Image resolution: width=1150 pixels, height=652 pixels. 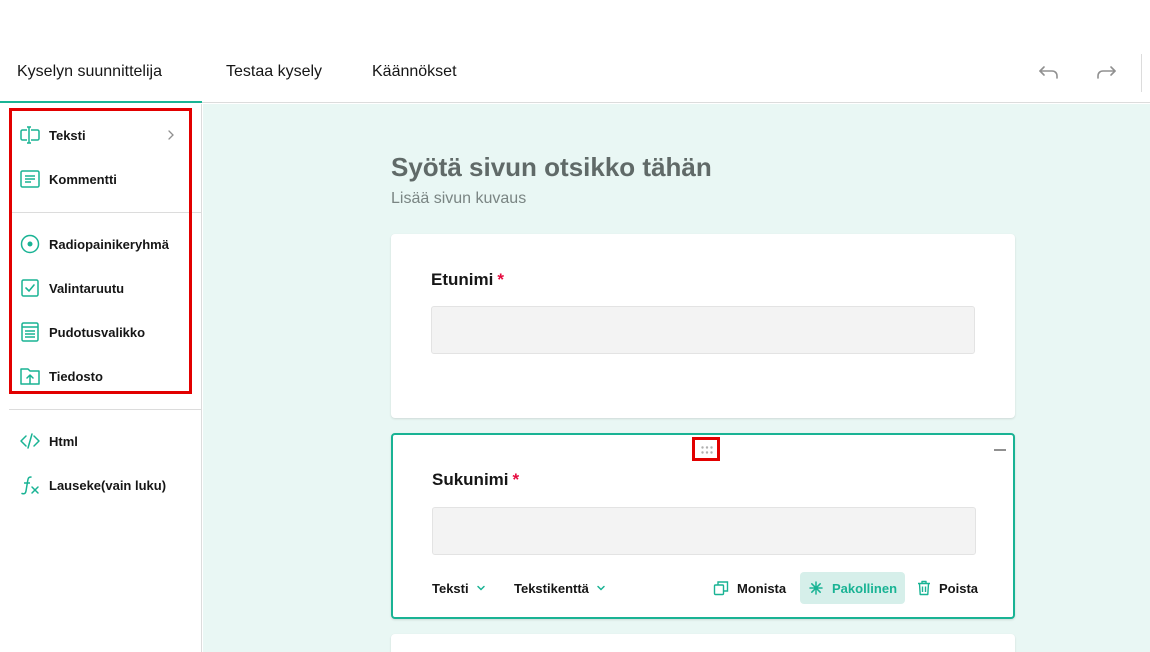 What do you see at coordinates (414, 72) in the screenshot?
I see `tab-translations: Käännökset` at bounding box center [414, 72].